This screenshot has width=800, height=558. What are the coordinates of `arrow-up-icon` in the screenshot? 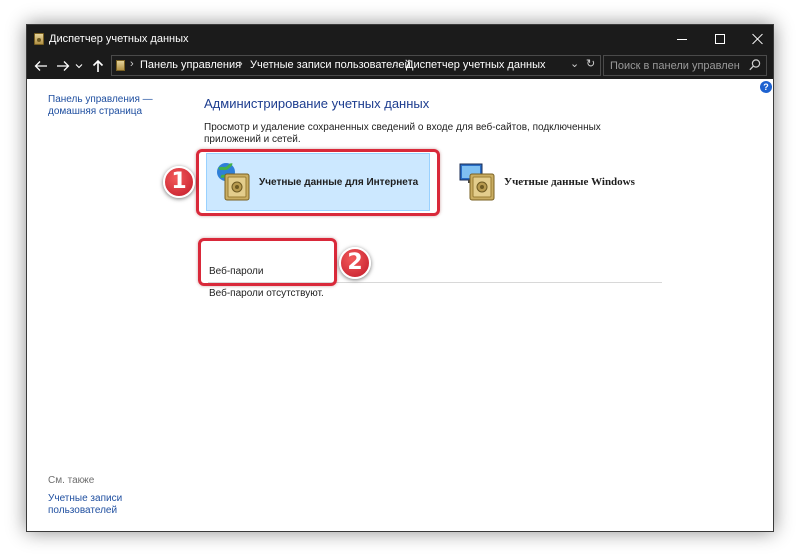 It's located at (98, 65).